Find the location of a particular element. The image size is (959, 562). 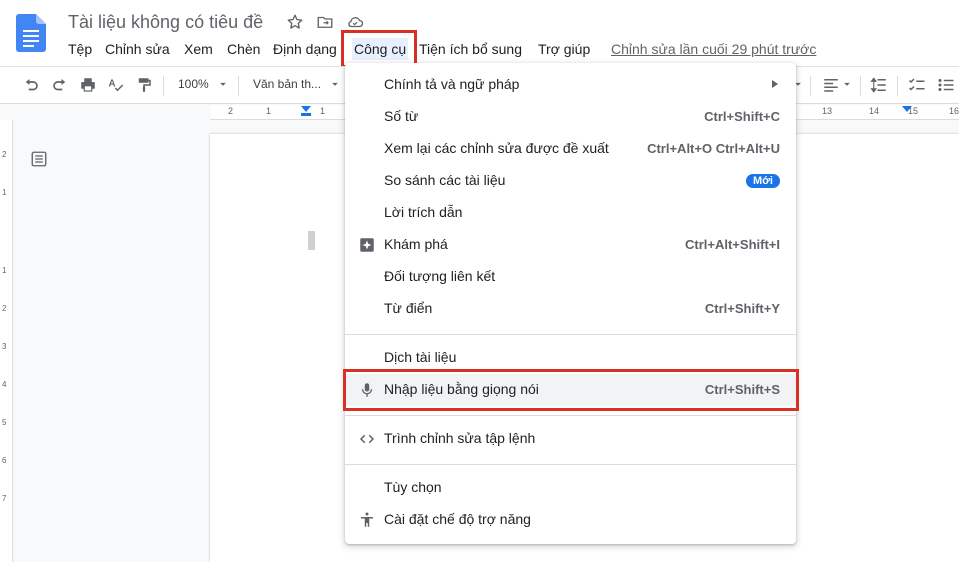

accessibility-icon is located at coordinates (367, 519).